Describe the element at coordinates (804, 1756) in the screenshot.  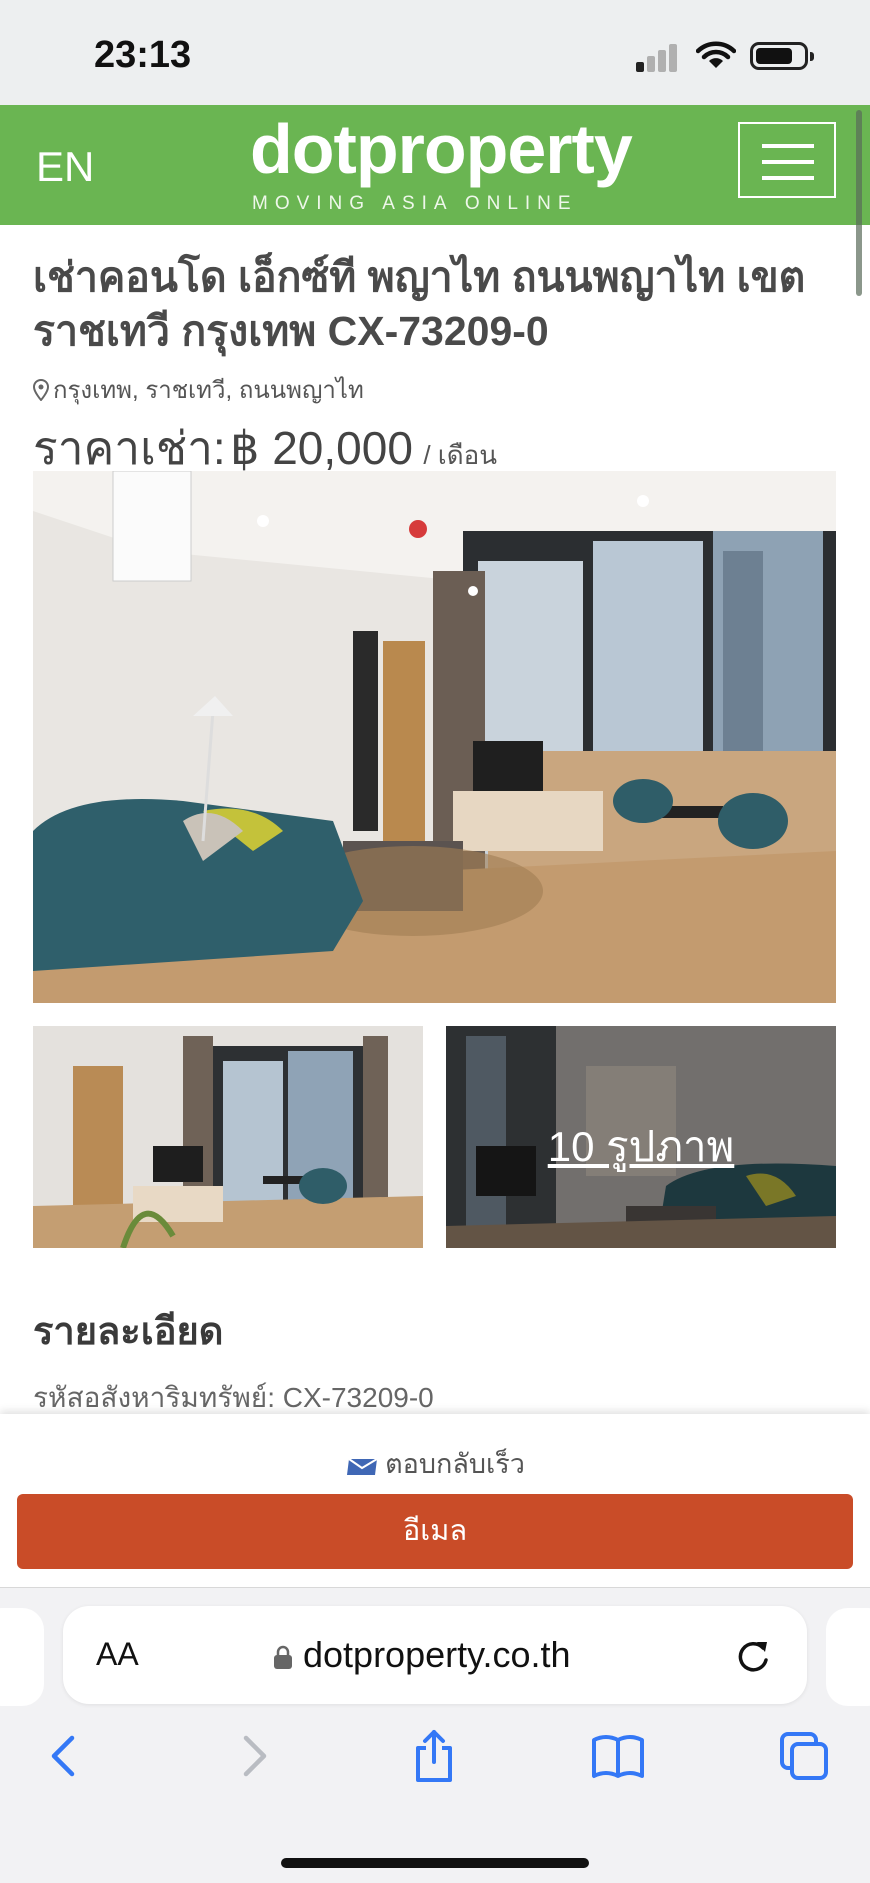
I see `tabs-icon` at that location.